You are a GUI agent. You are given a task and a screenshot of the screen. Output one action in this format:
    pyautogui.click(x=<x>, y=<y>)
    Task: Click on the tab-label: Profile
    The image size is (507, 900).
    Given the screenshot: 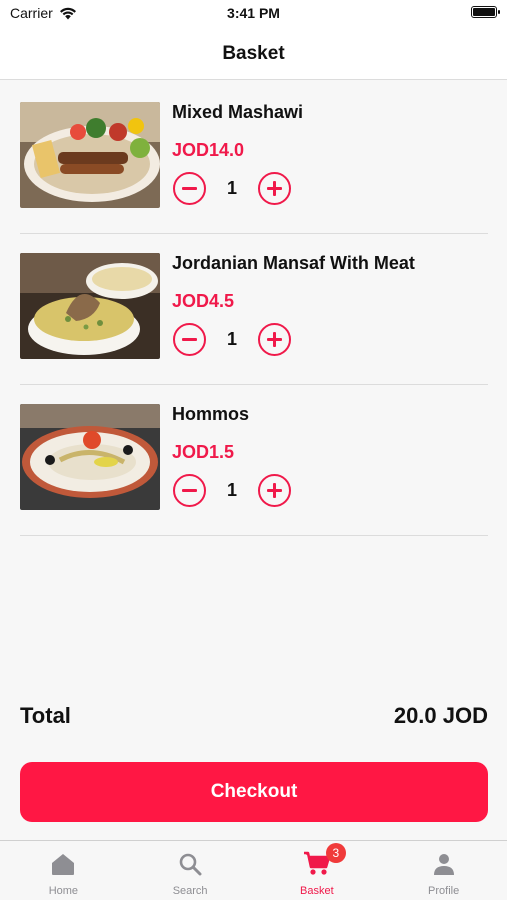 What is the action you would take?
    pyautogui.click(x=444, y=891)
    